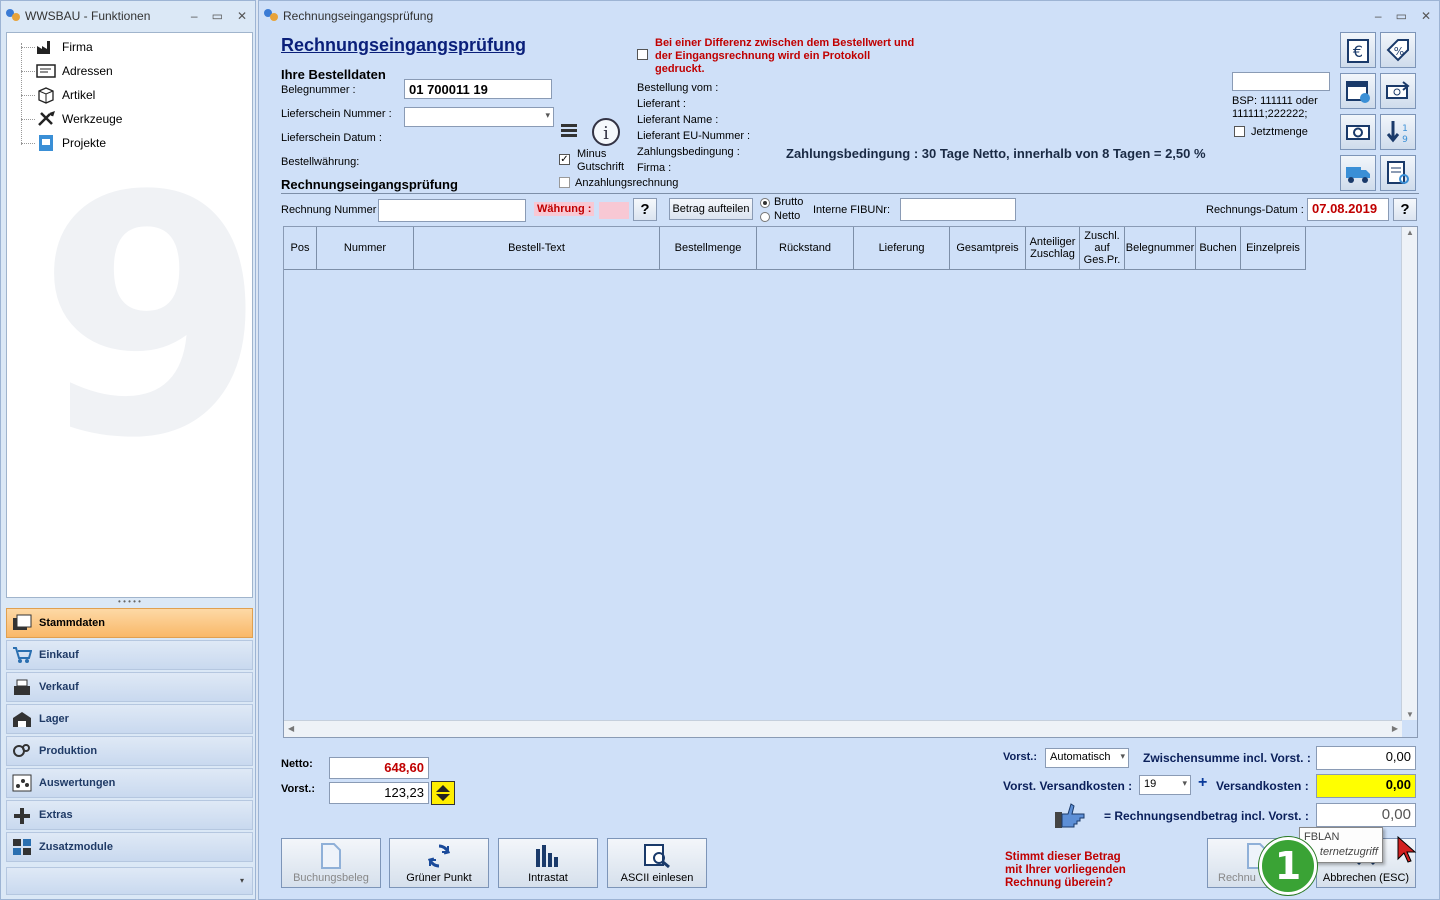  I want to click on tree-item-adressen: Adressen, so click(74, 71).